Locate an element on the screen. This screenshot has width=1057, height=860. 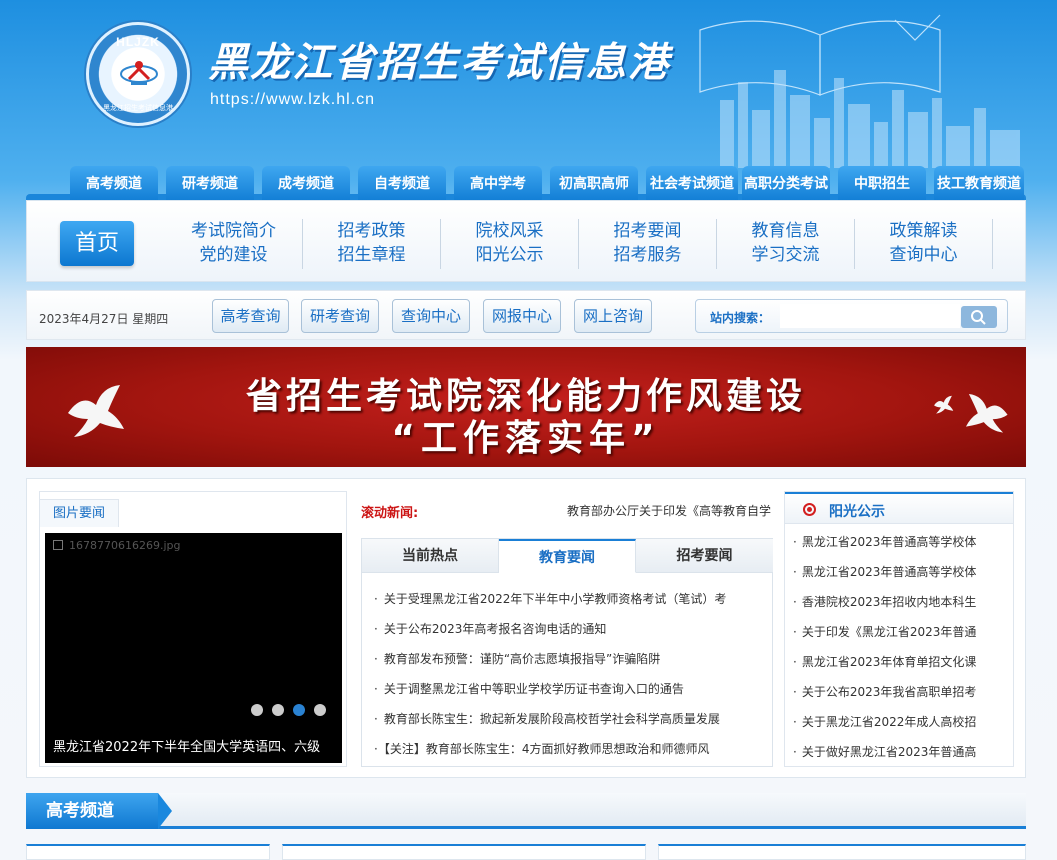
nav-group-4: 招考要闻 招考服务 is located at coordinates (648, 244).